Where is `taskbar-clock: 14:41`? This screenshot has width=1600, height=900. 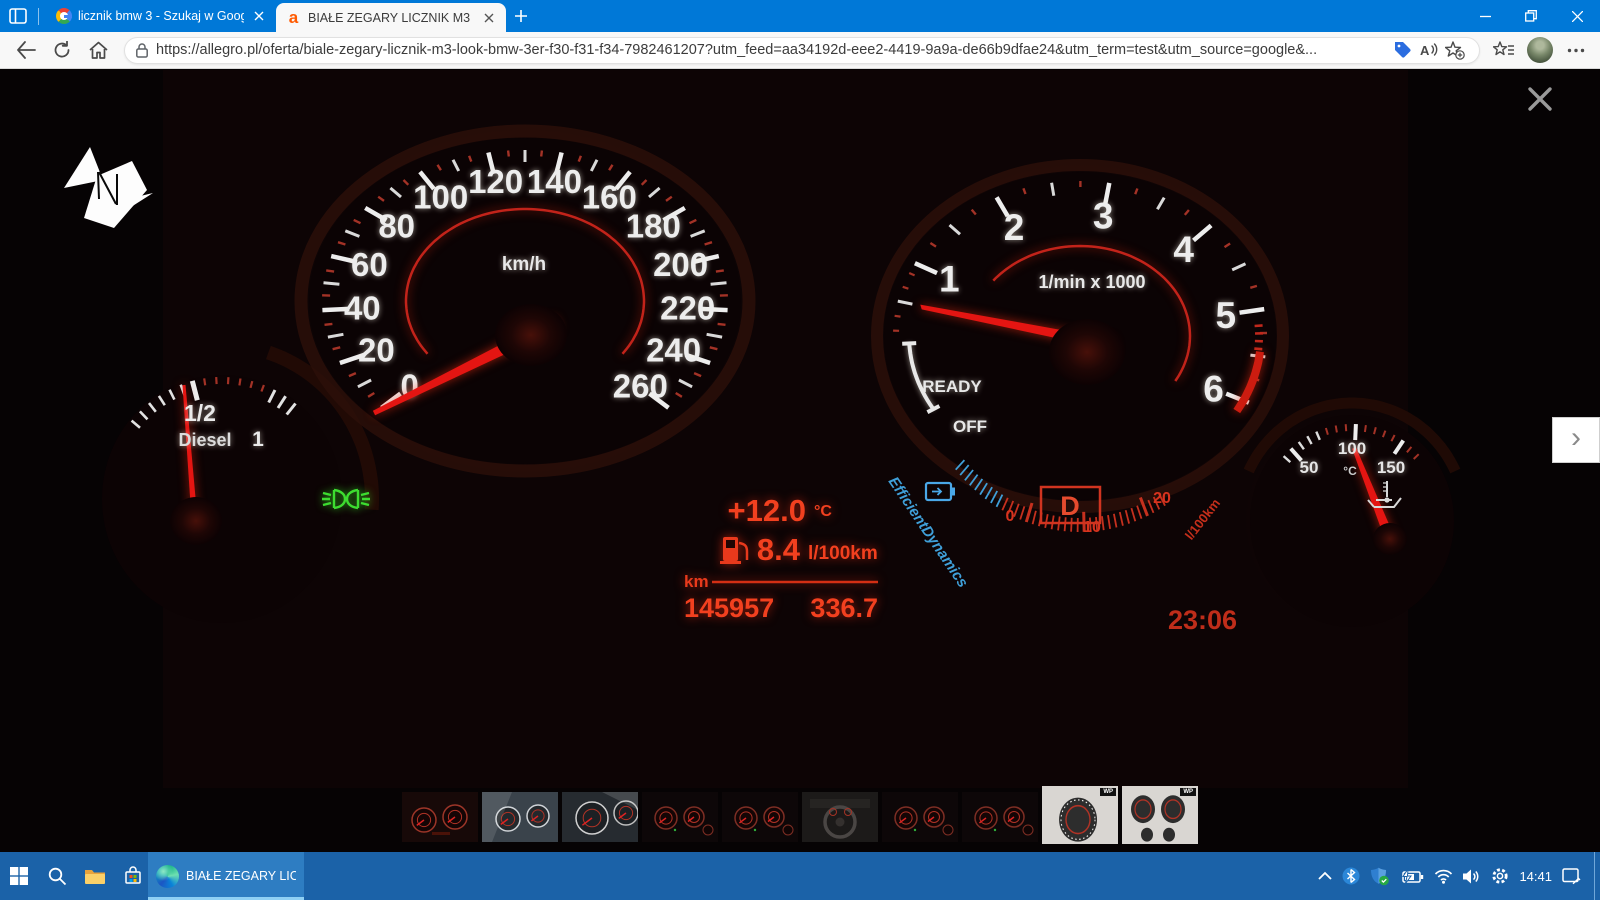
taskbar-clock: 14:41 is located at coordinates (1535, 876).